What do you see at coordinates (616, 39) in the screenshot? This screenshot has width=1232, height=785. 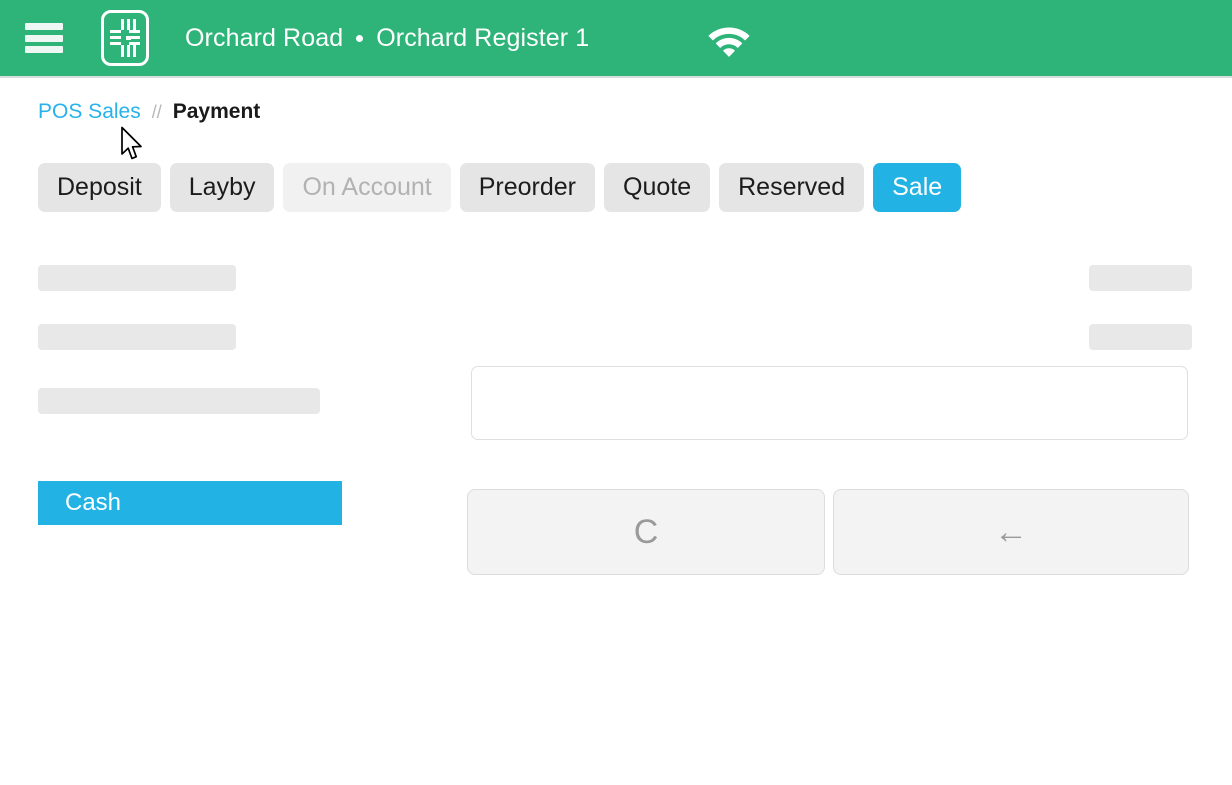 I see `app-header-bar: Orchard Road Orchard Register 1` at bounding box center [616, 39].